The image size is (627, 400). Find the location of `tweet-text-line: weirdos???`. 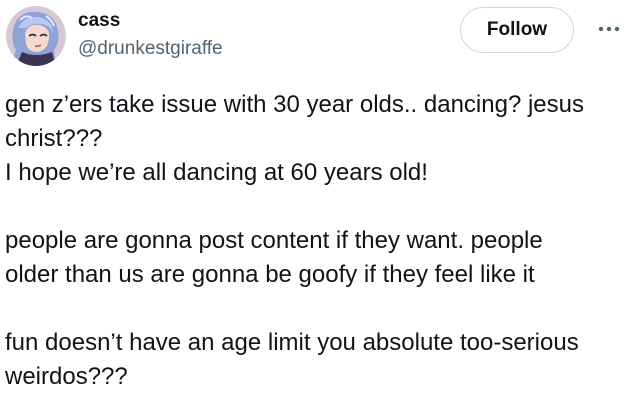

tweet-text-line: weirdos??? is located at coordinates (66, 376).